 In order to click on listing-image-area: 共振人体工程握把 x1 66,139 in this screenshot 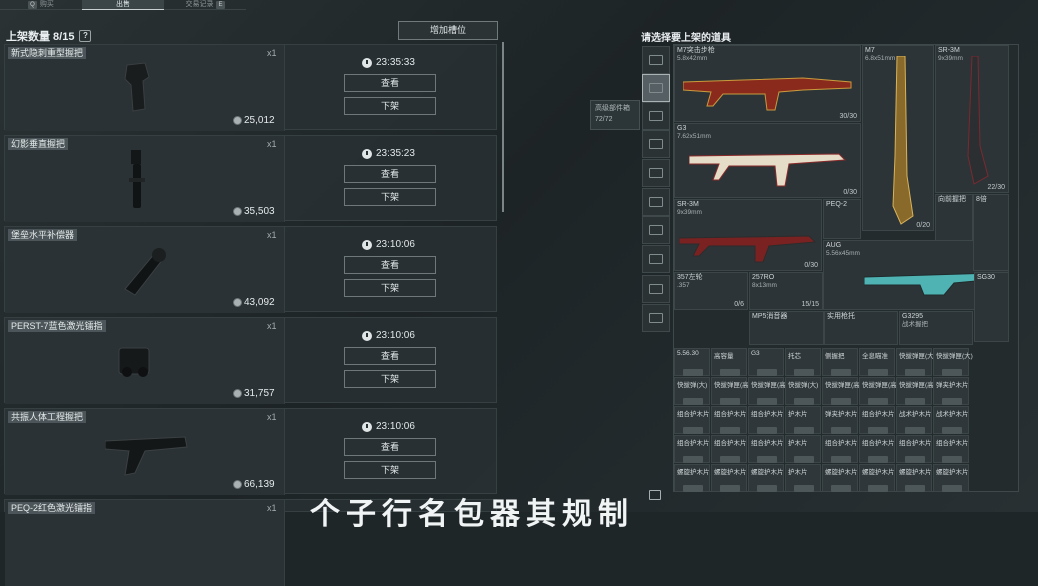, I will do `click(145, 452)`.